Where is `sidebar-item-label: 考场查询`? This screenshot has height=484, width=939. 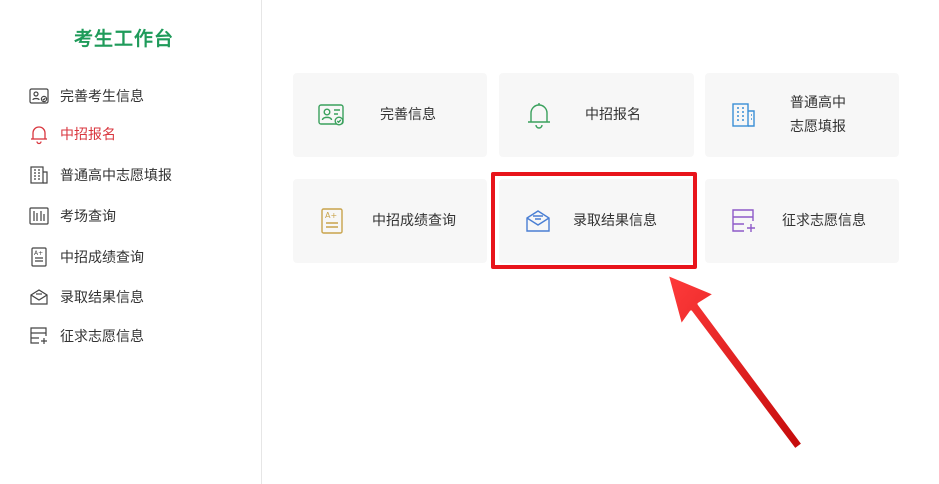
sidebar-item-label: 考场查询 is located at coordinates (88, 217).